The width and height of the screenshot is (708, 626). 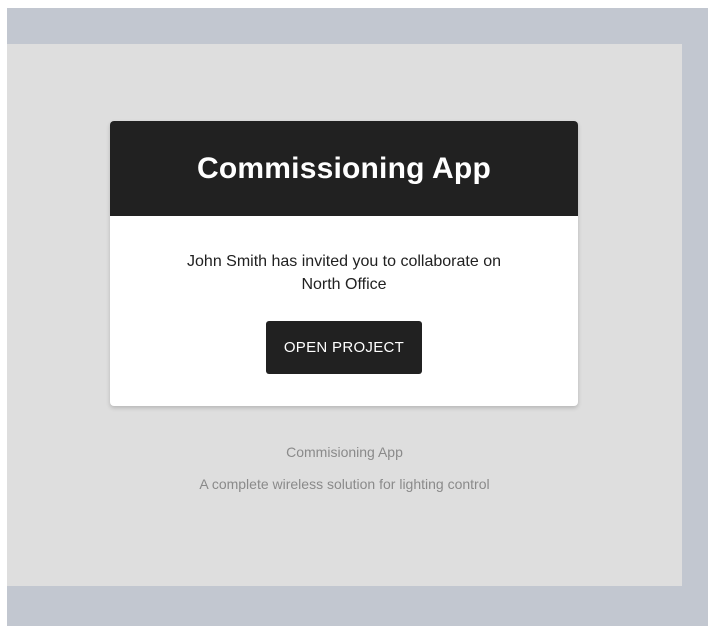 I want to click on app-title: Commissioning App, so click(x=344, y=168).